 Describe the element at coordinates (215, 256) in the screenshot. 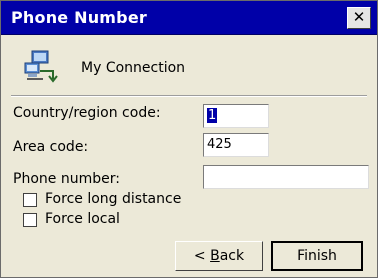

I see `back-accelerator: B` at that location.